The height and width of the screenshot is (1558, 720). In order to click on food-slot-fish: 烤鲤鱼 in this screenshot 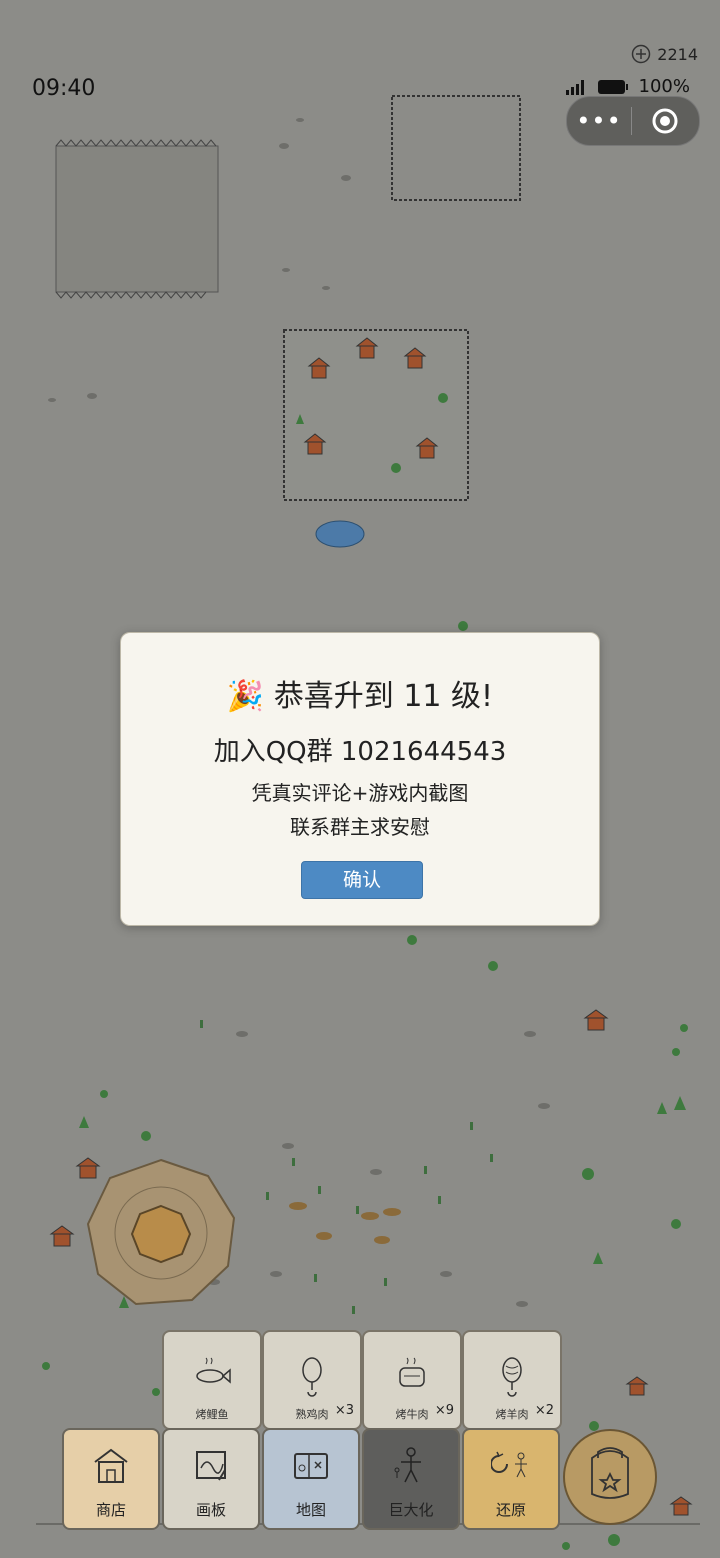, I will do `click(212, 1380)`.